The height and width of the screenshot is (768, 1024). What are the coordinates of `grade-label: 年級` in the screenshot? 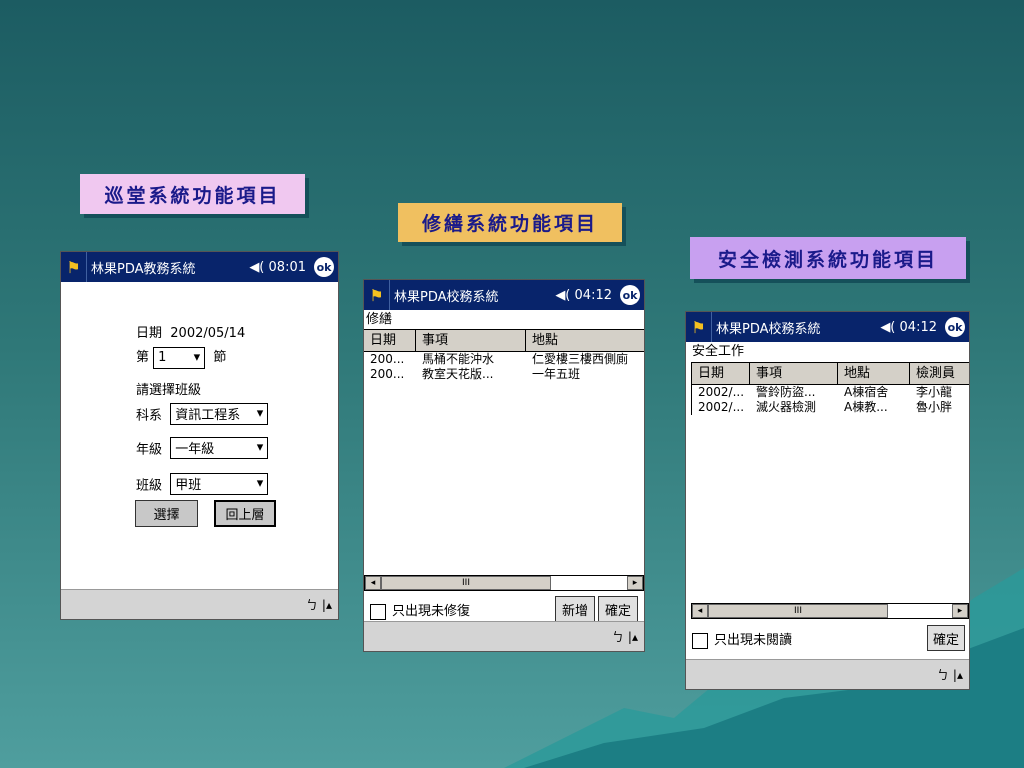 It's located at (149, 449).